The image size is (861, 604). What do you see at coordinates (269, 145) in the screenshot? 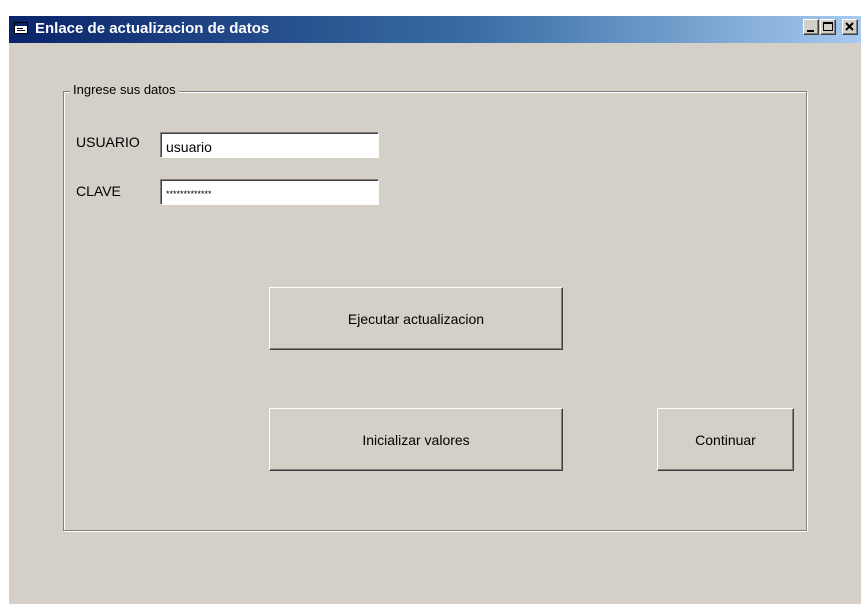
I see `usuario-input` at bounding box center [269, 145].